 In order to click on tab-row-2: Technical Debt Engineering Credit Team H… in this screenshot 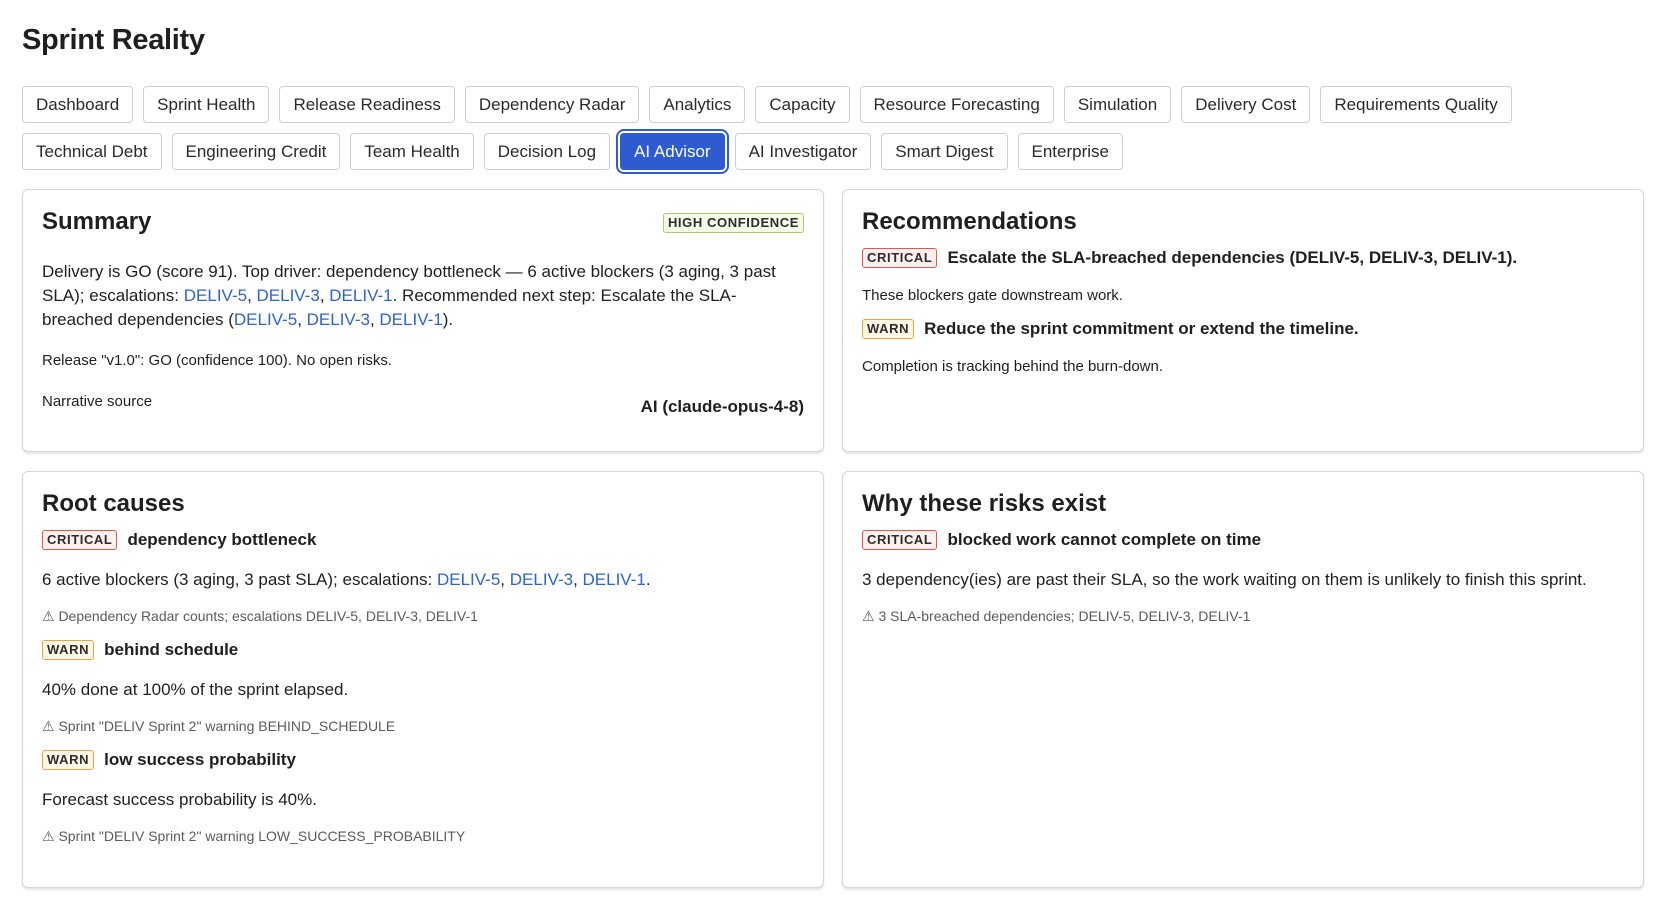, I will do `click(832, 151)`.